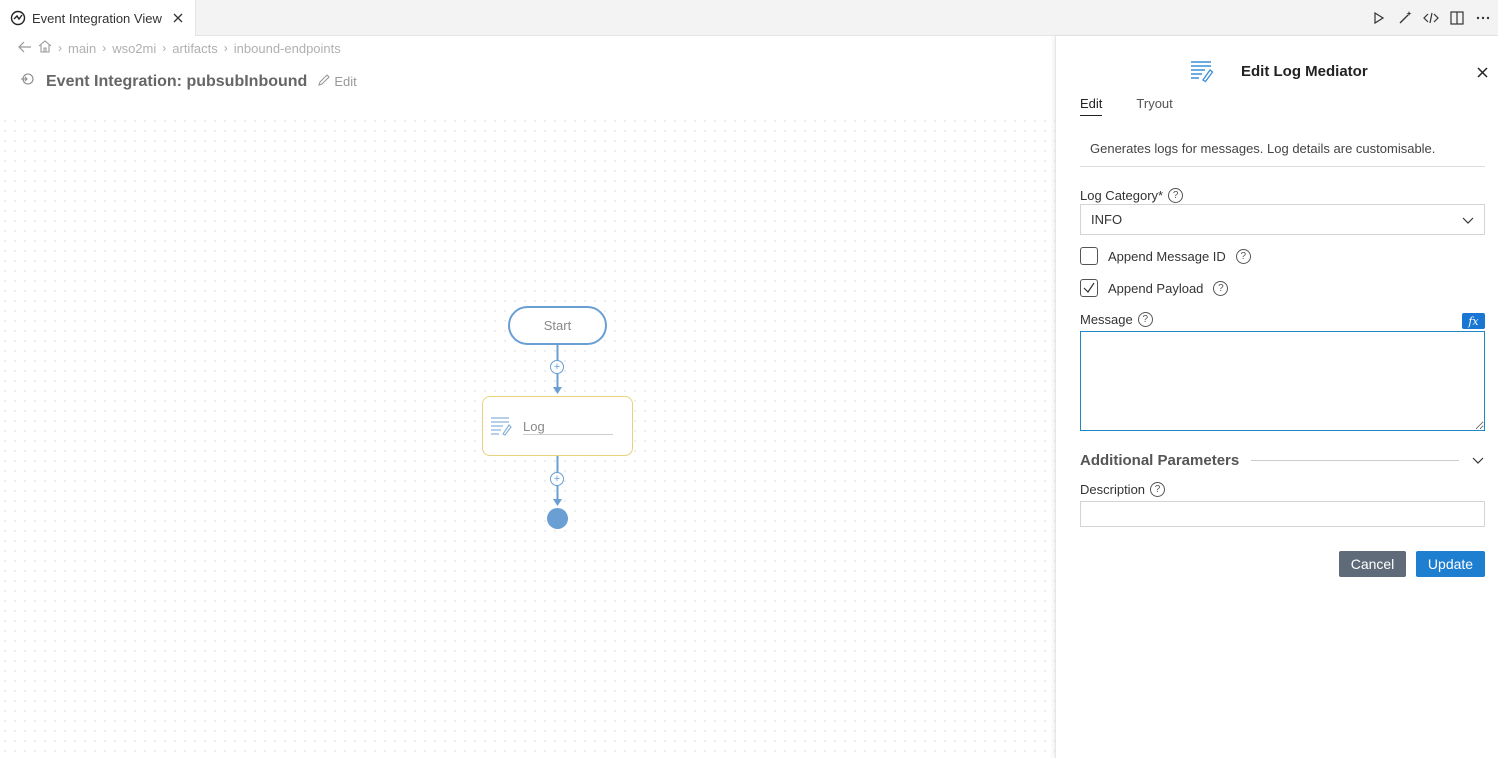 This screenshot has width=1498, height=758. I want to click on log-category-value: INFO, so click(1107, 219).